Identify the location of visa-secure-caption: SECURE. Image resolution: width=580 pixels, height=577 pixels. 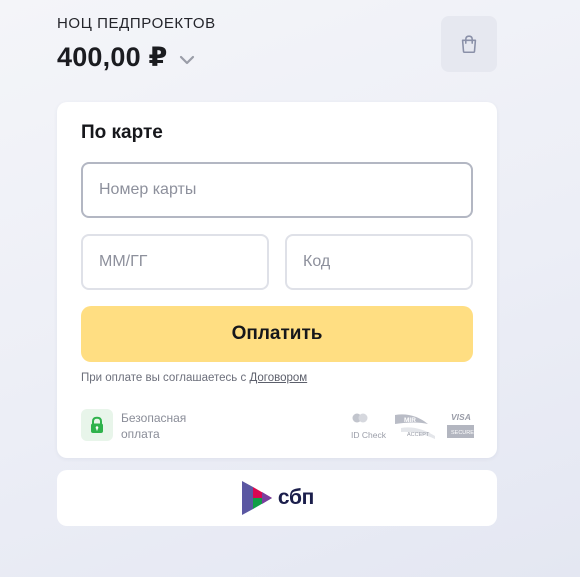
(462, 433).